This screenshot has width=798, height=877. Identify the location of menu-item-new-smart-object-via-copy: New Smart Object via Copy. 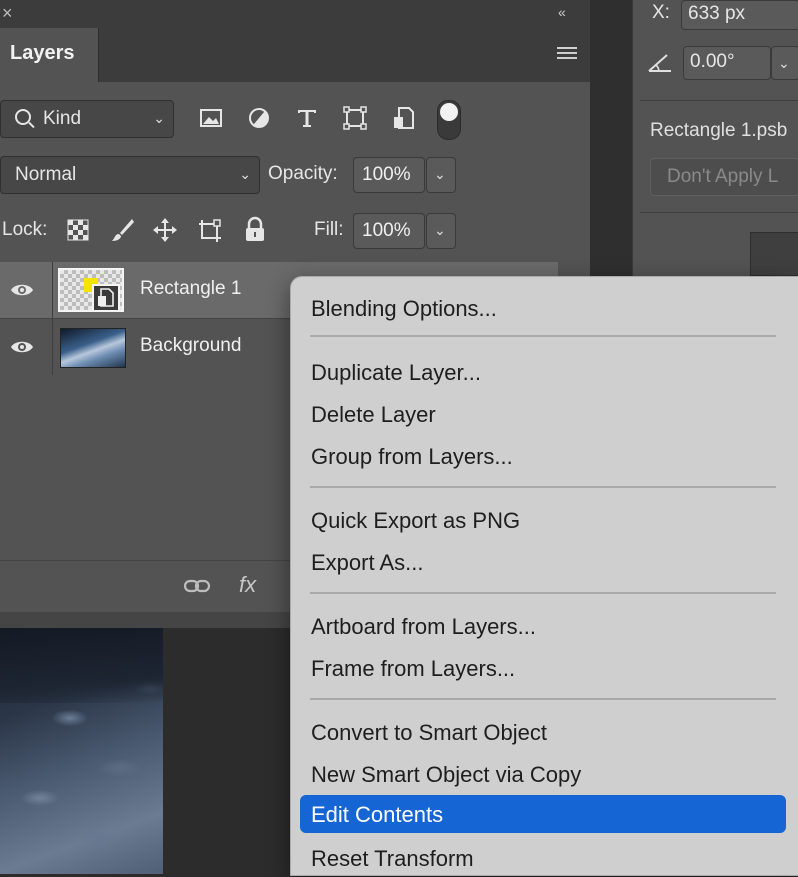
(543, 774).